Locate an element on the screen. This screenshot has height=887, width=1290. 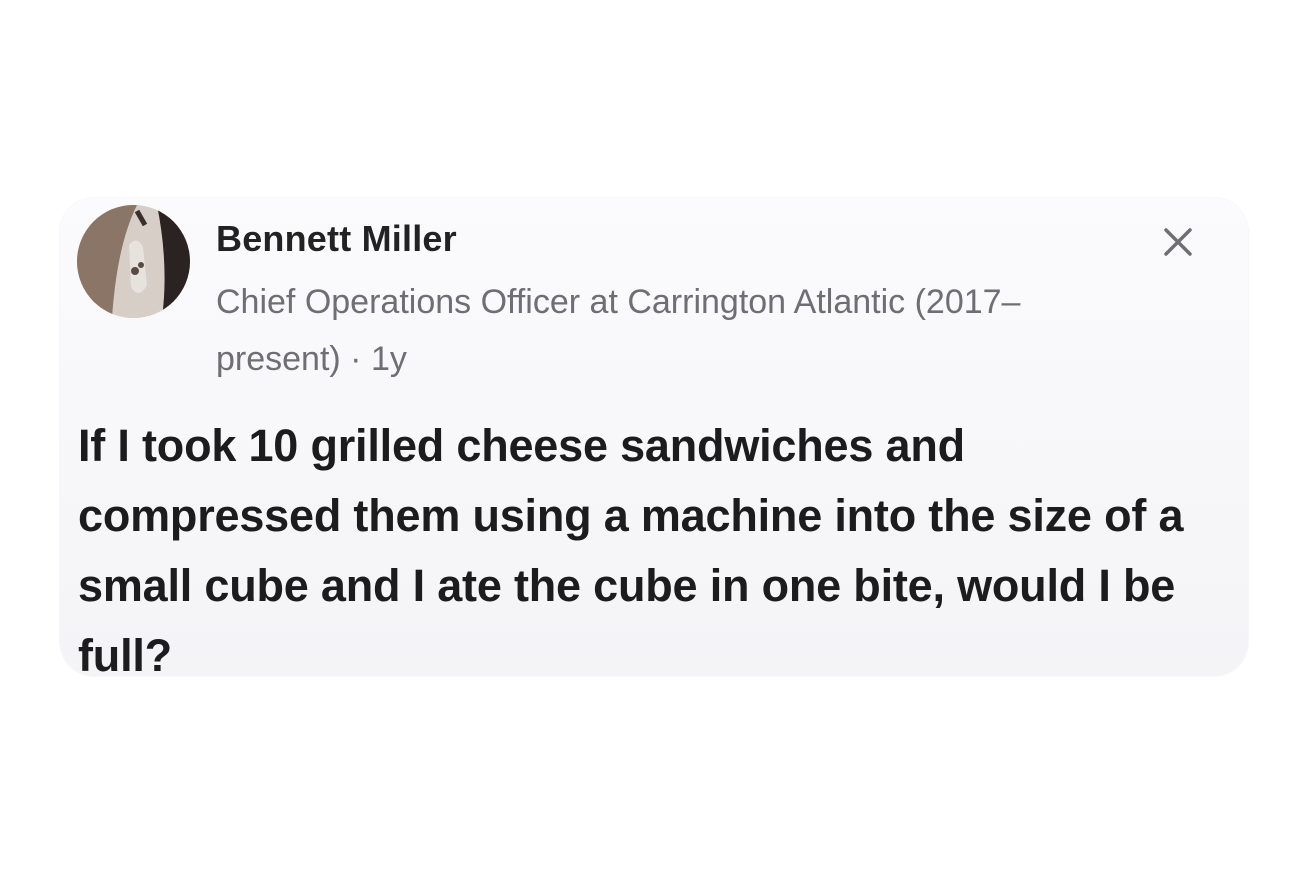
close-icon is located at coordinates (1178, 242).